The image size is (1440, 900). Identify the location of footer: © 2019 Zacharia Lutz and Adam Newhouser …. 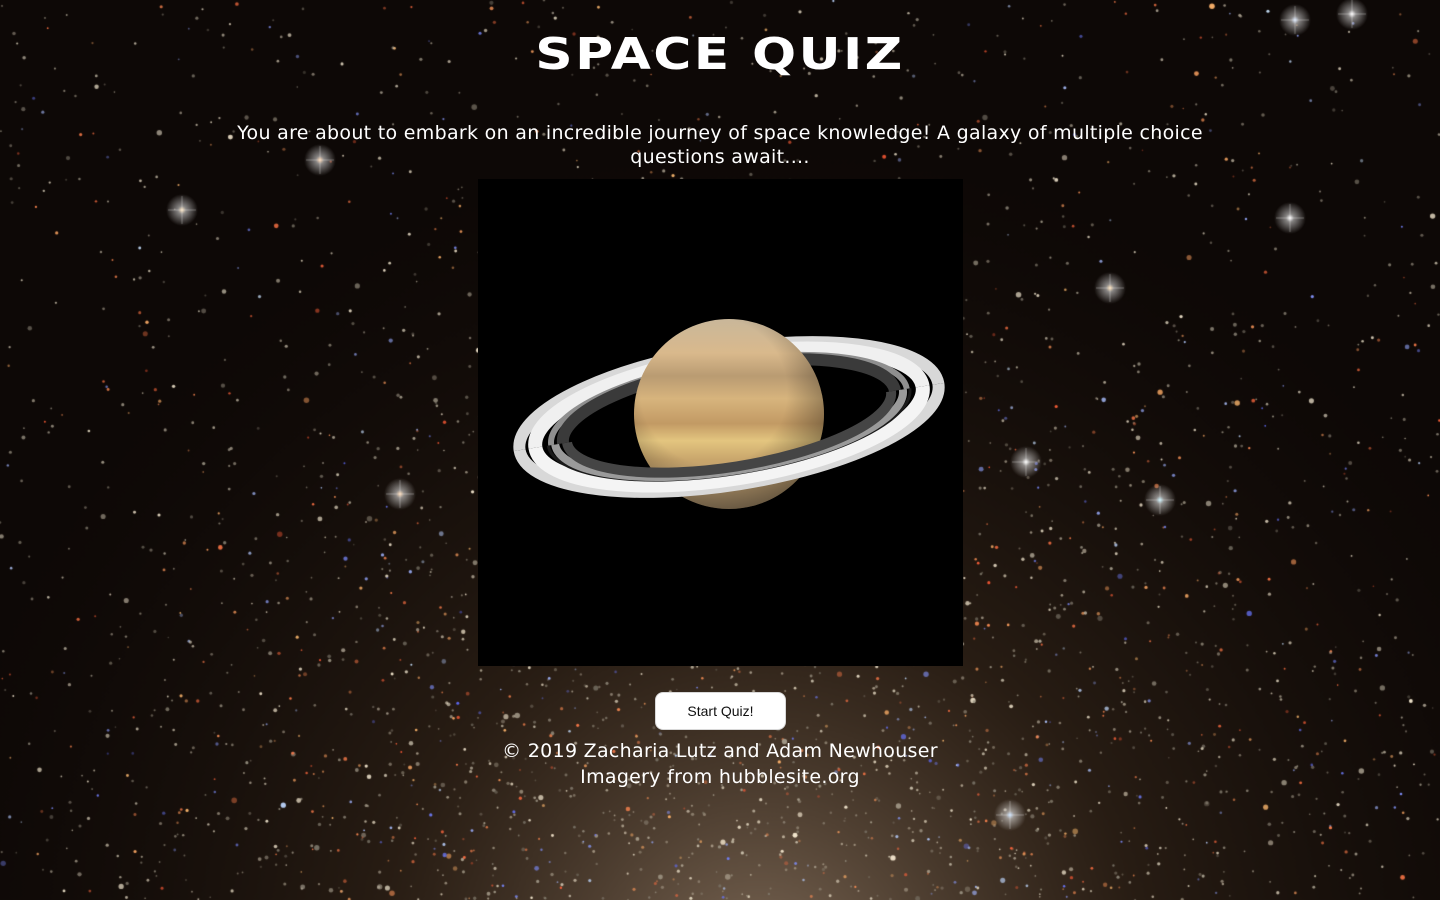
(720, 764).